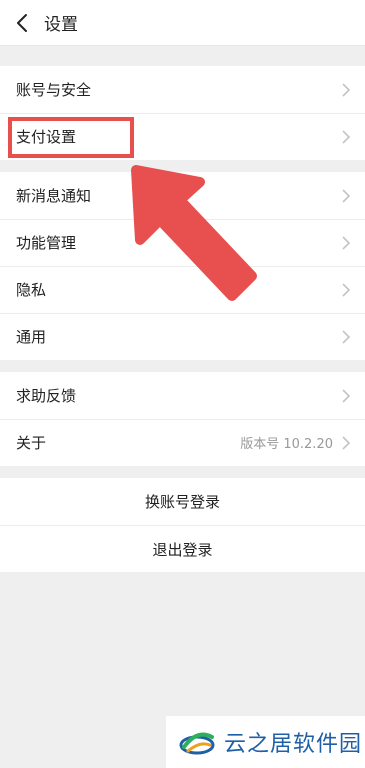  Describe the element at coordinates (182, 195) in the screenshot. I see `settings-item-notifications: 新消息通知` at that location.